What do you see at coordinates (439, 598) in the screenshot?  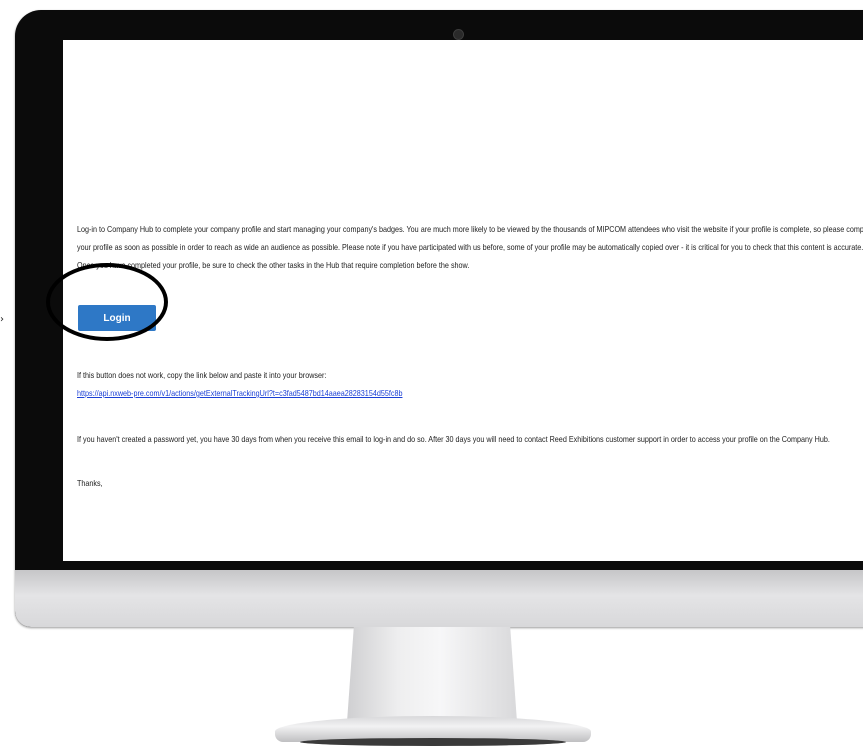 I see `monitor-chin` at bounding box center [439, 598].